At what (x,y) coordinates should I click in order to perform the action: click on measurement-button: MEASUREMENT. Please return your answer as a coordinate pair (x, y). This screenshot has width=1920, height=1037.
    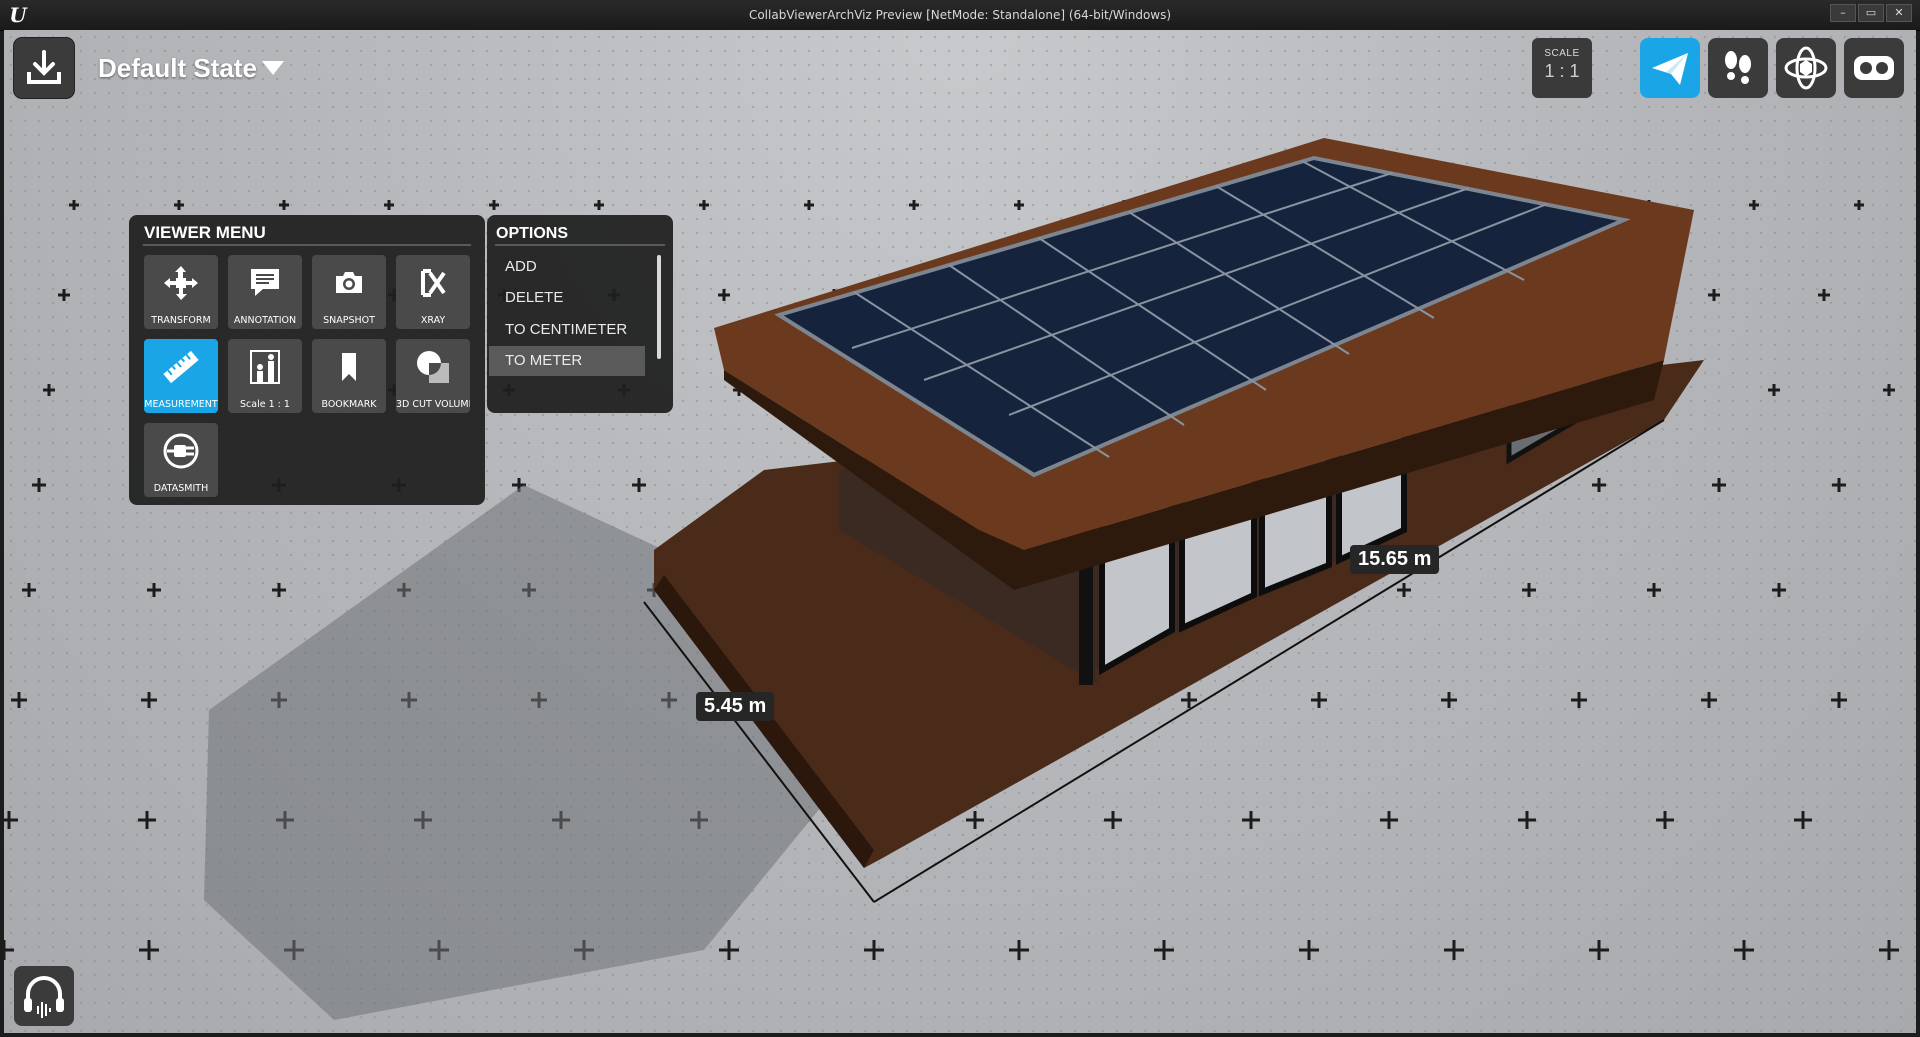
    Looking at the image, I should click on (181, 376).